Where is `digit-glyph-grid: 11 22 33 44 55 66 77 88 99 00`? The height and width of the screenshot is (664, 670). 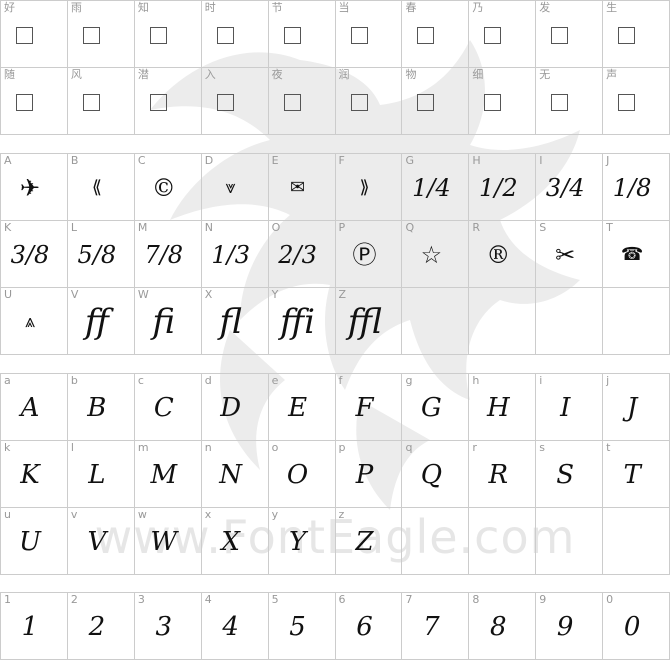
digit-glyph-grid: 11 22 33 44 55 66 77 88 99 00 is located at coordinates (335, 626).